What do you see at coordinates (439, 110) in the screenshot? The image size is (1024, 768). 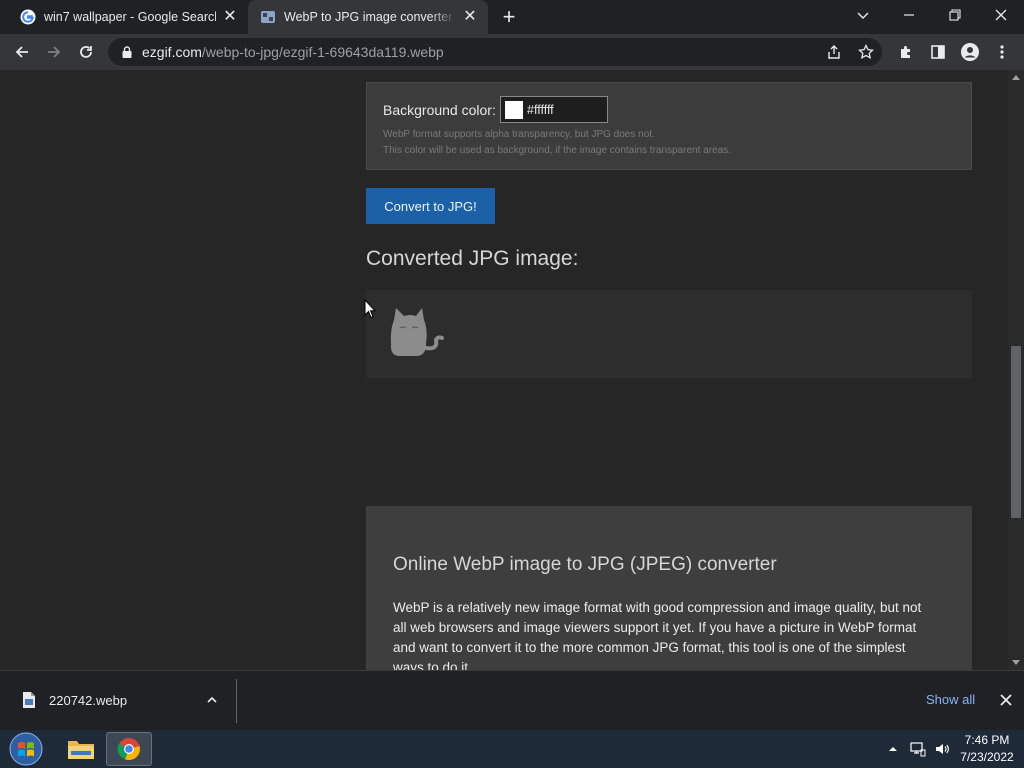 I see `background-color-label: Background color:` at bounding box center [439, 110].